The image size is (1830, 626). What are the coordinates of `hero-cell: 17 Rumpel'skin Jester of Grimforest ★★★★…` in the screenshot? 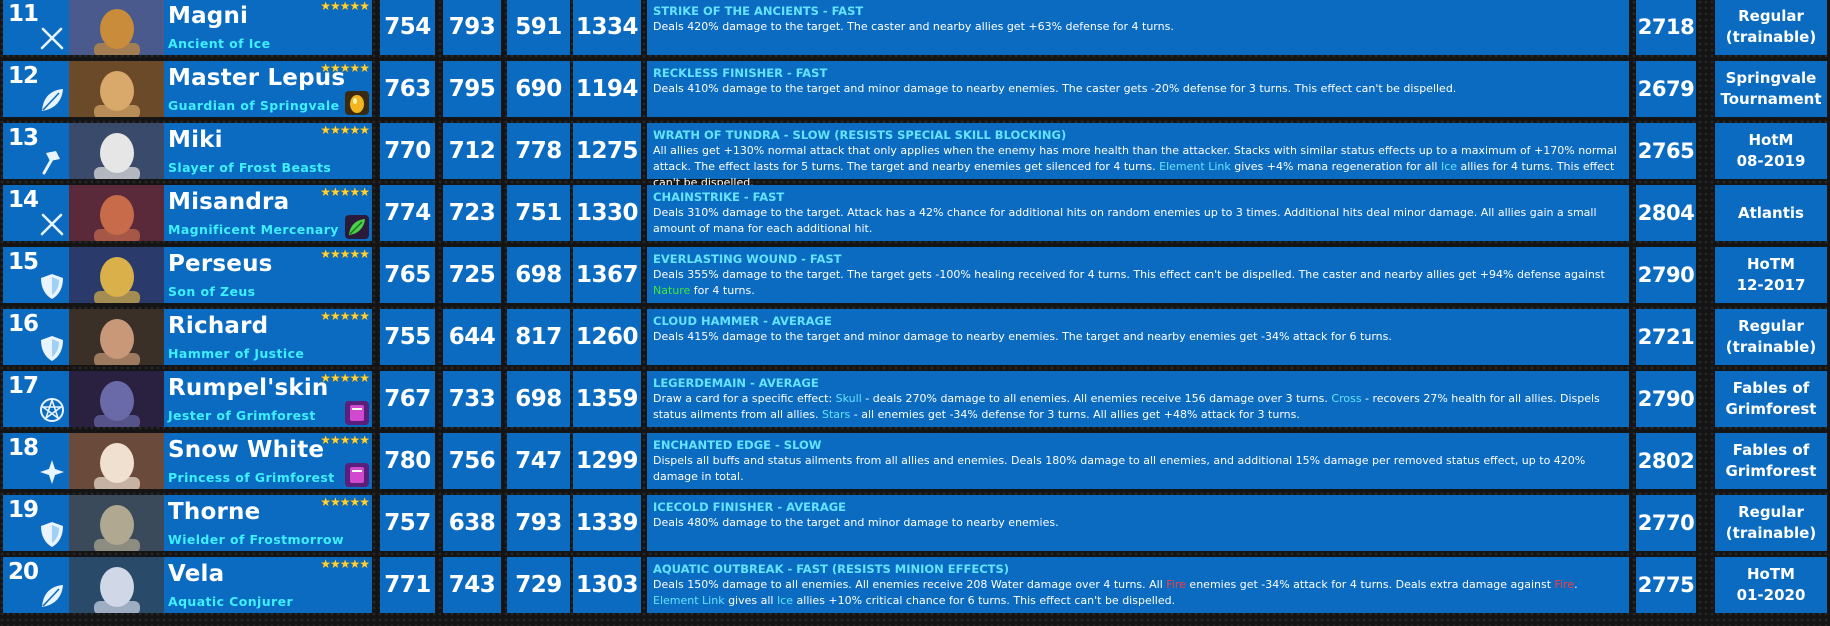 It's located at (187, 399).